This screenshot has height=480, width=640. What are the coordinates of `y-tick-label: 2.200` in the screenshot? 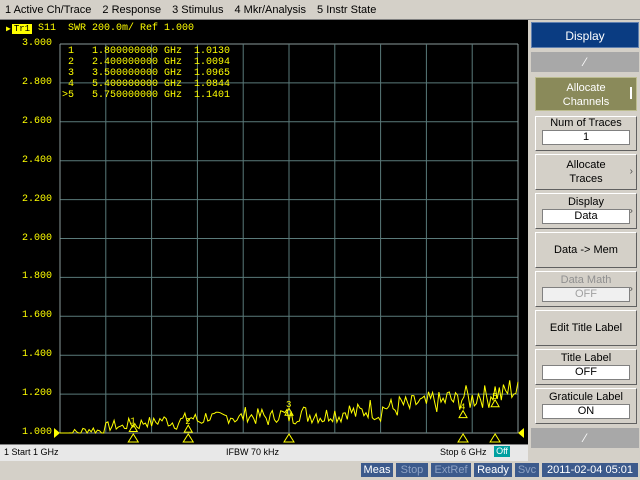 It's located at (36, 199).